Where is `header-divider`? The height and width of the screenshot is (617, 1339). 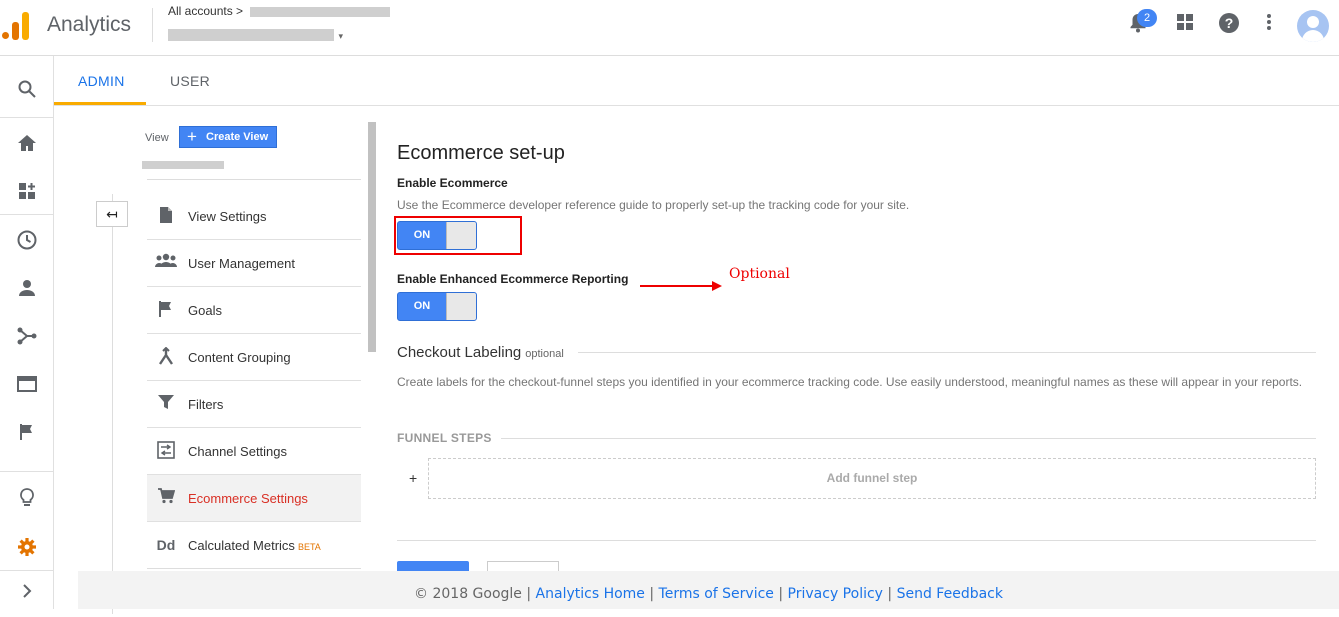 header-divider is located at coordinates (152, 25).